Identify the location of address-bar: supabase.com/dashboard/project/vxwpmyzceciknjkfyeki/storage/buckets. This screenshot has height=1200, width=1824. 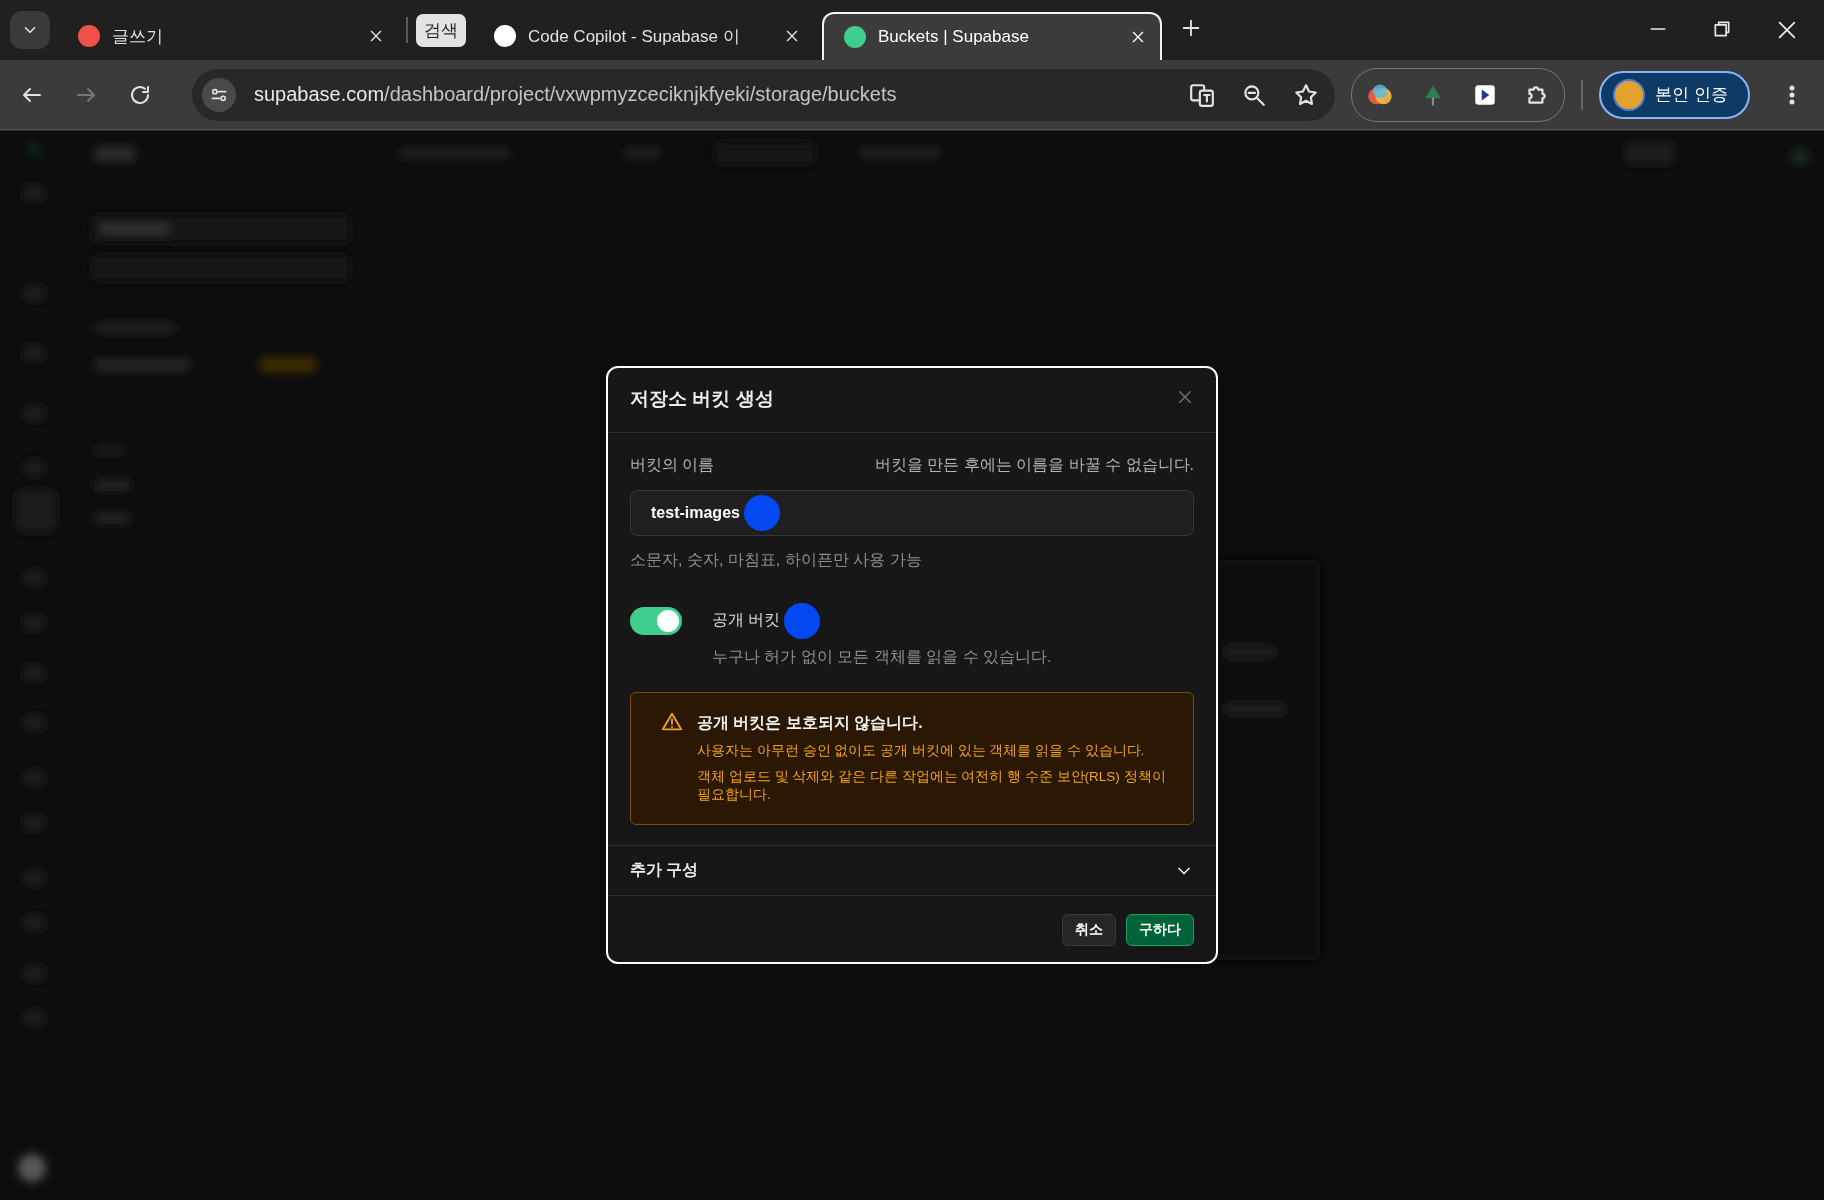
(764, 94).